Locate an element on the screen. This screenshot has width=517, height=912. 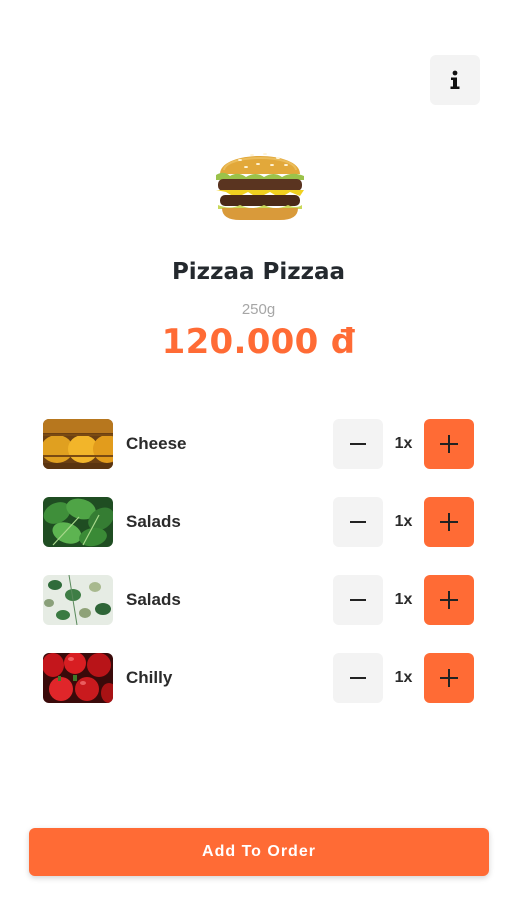
info-button is located at coordinates (455, 80).